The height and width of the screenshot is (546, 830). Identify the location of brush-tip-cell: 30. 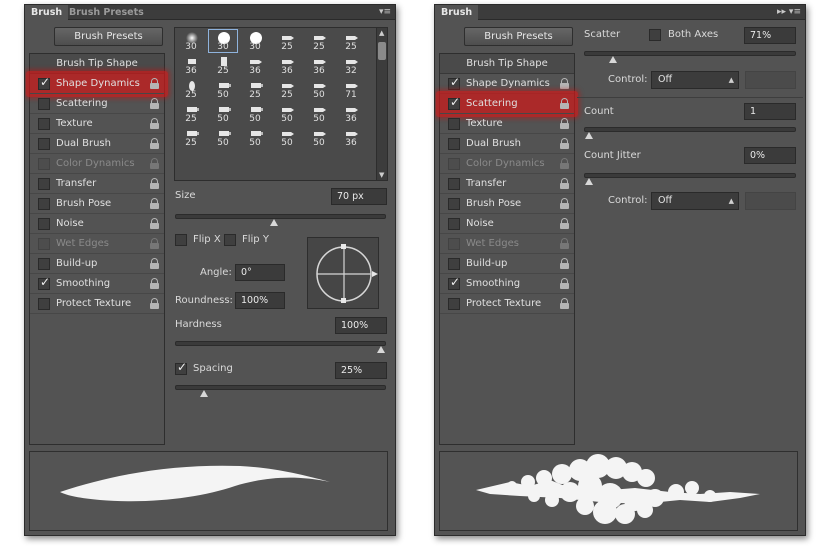
(223, 41).